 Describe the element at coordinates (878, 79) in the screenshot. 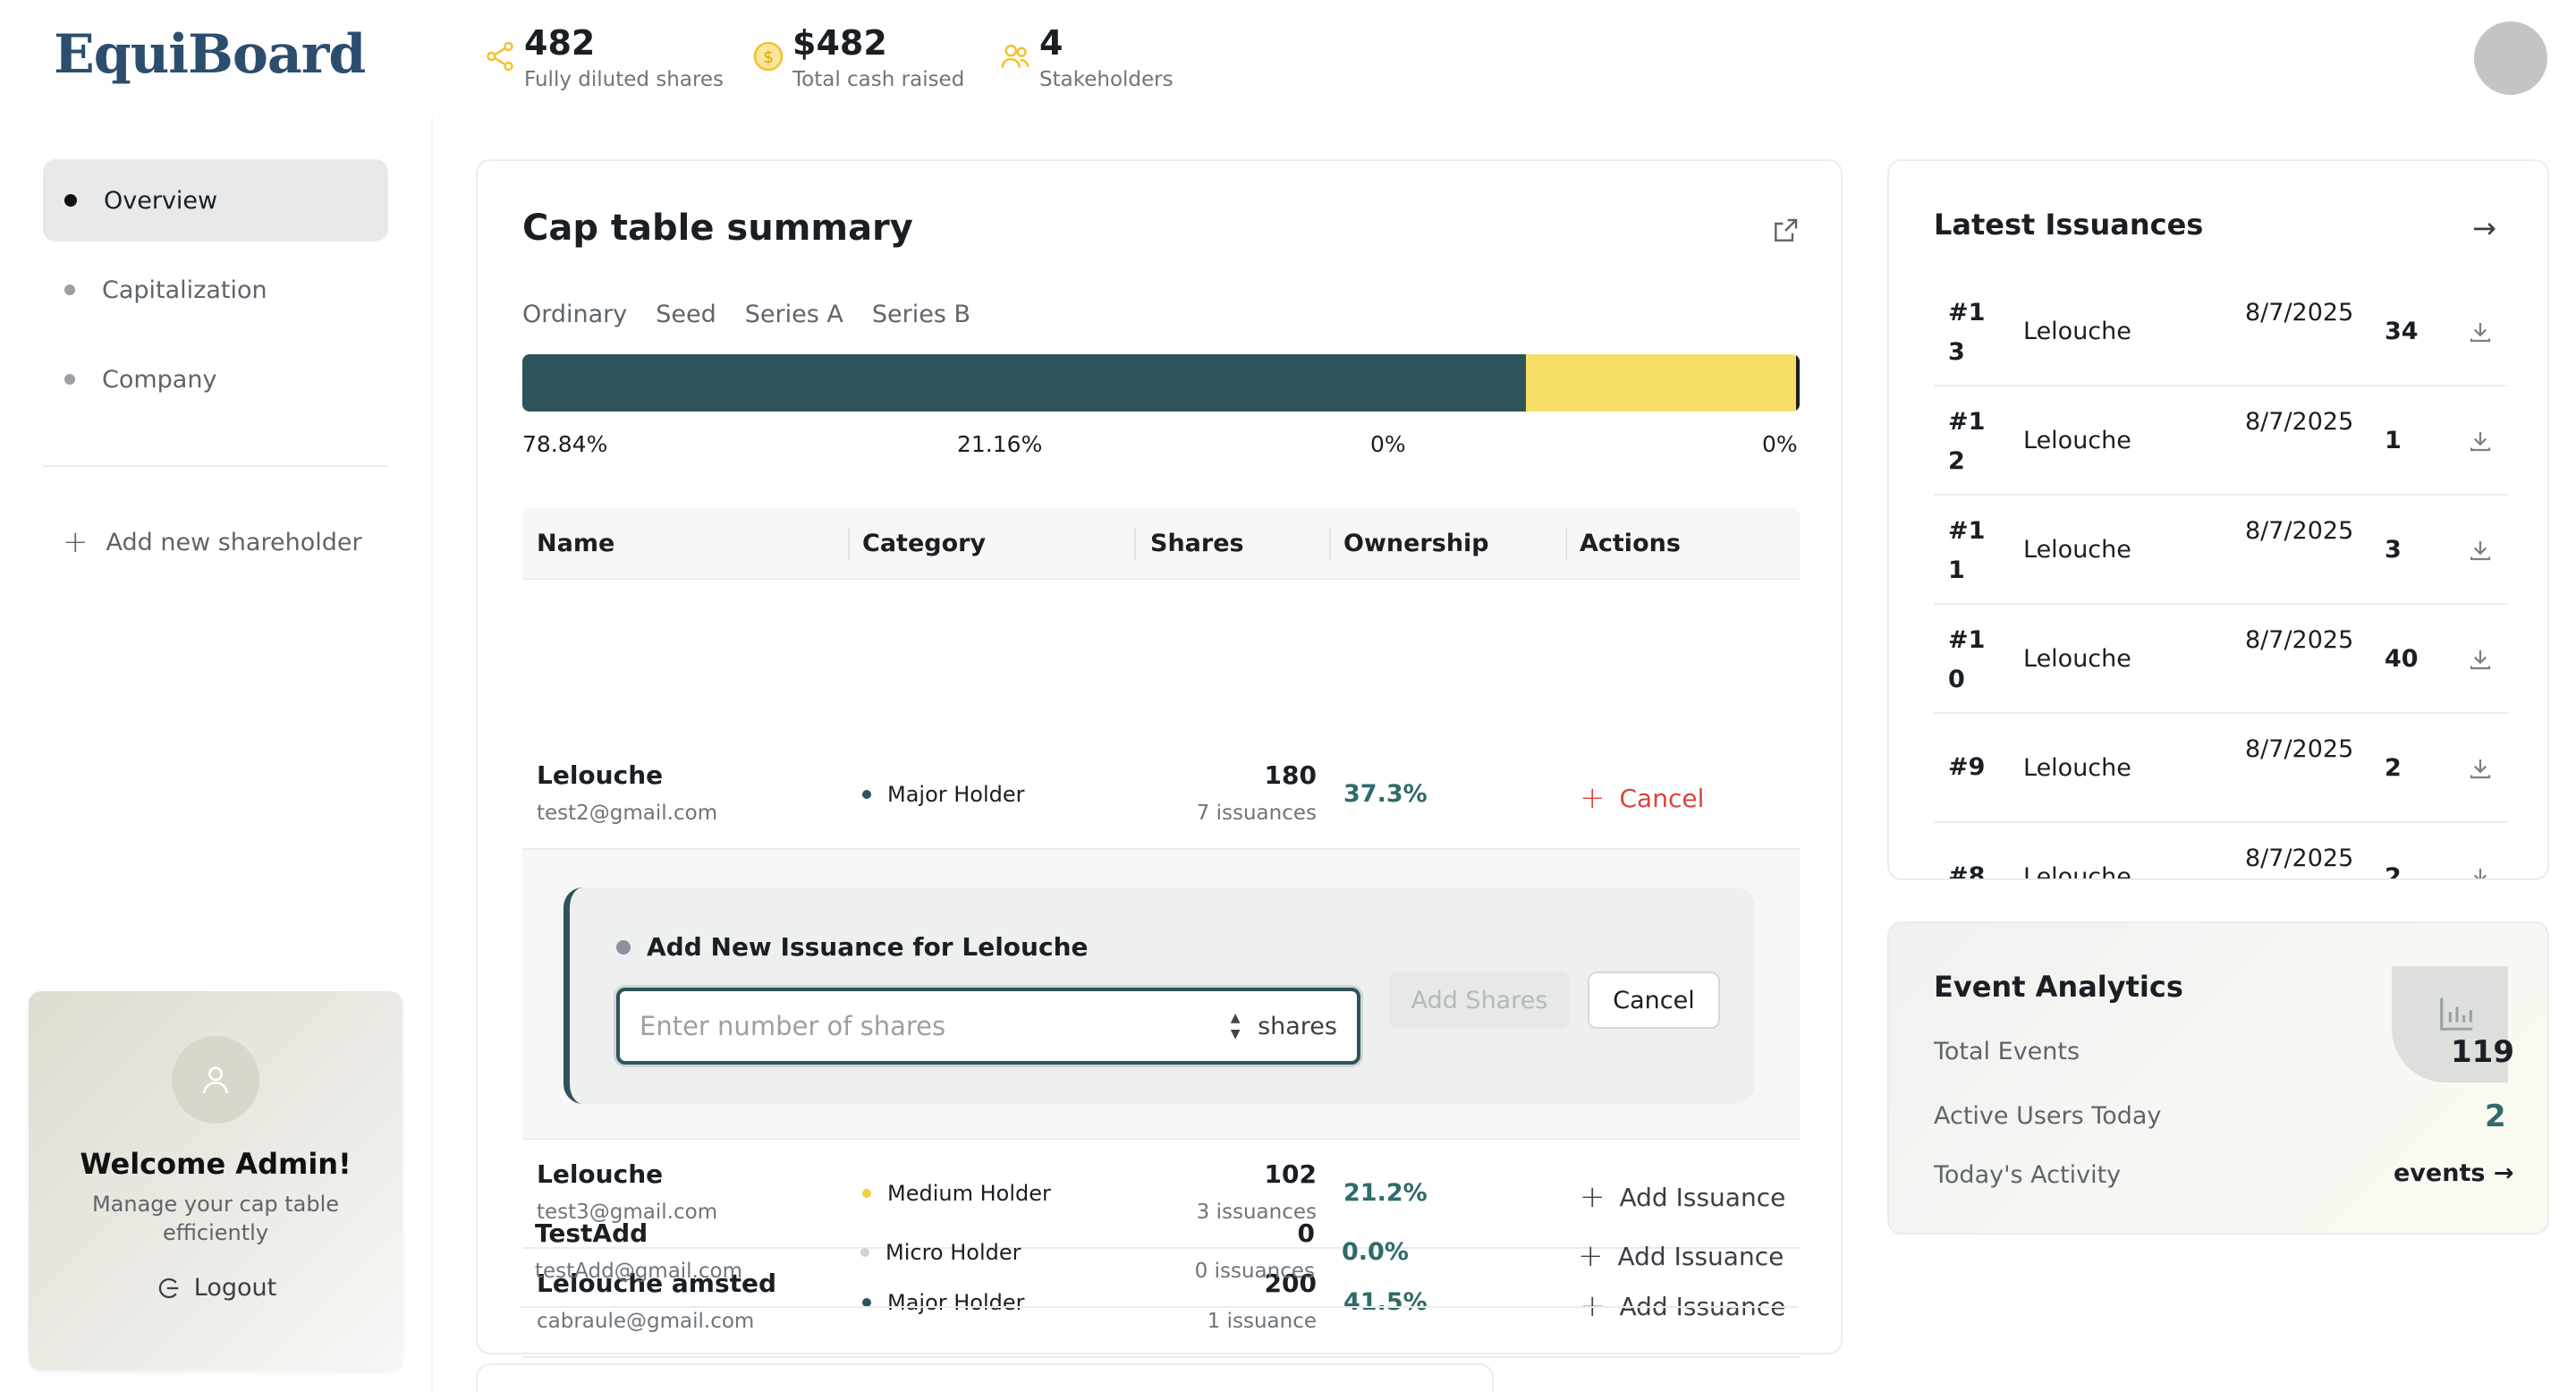

I see `stat-label: Total cash raised` at that location.